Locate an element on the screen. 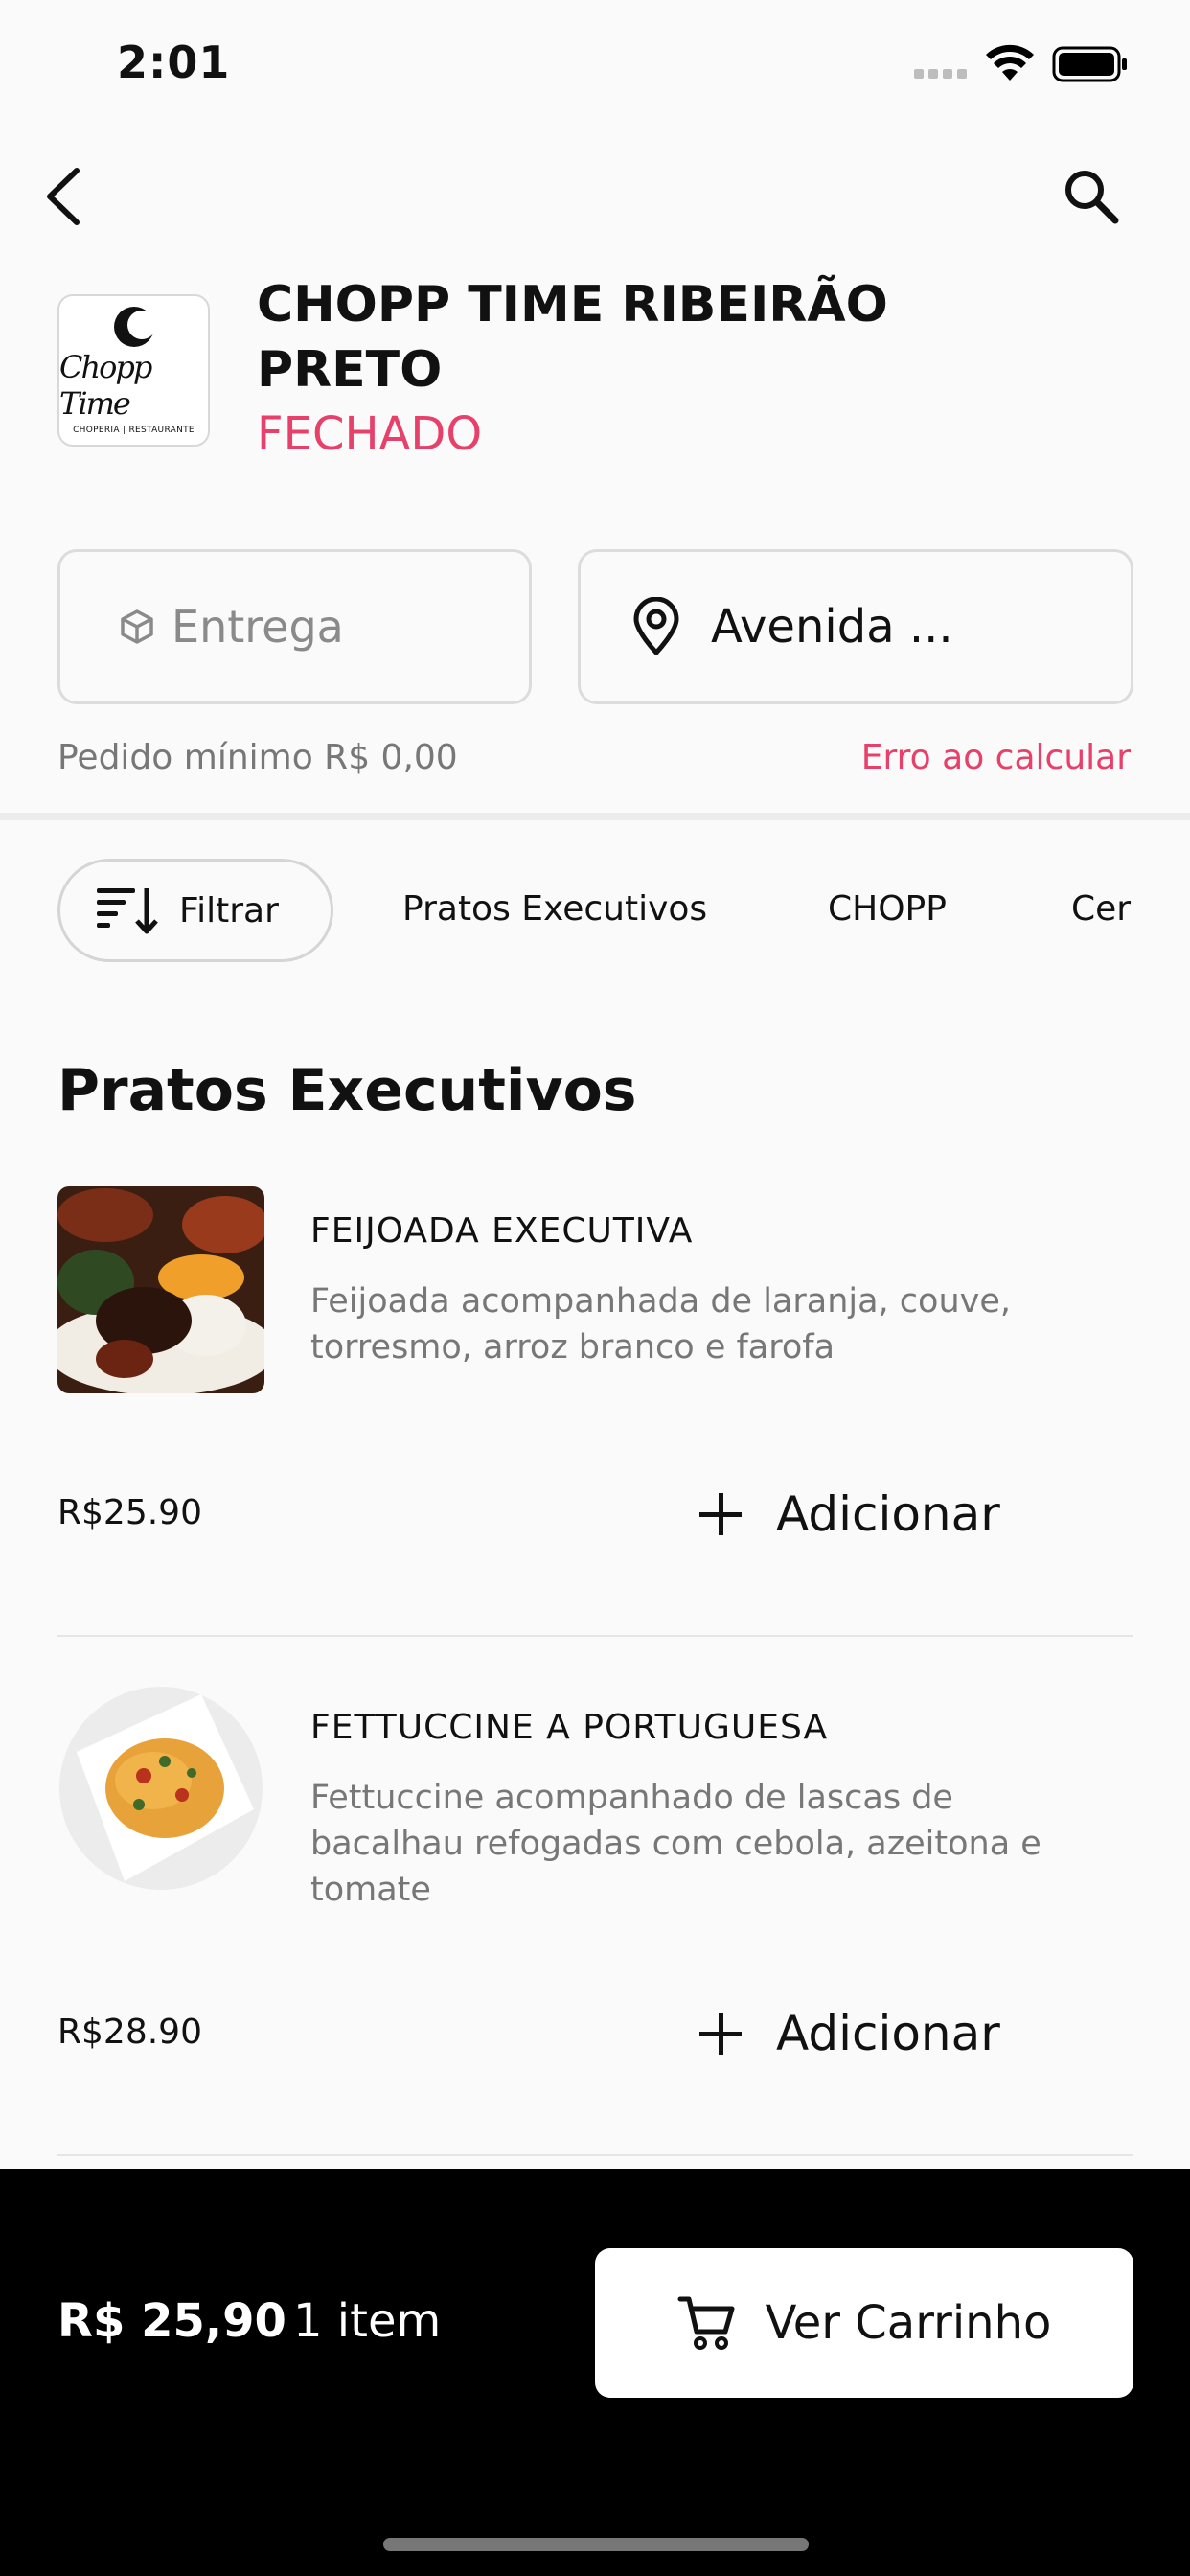 The image size is (1190, 2576). shopping-cart-icon is located at coordinates (706, 2323).